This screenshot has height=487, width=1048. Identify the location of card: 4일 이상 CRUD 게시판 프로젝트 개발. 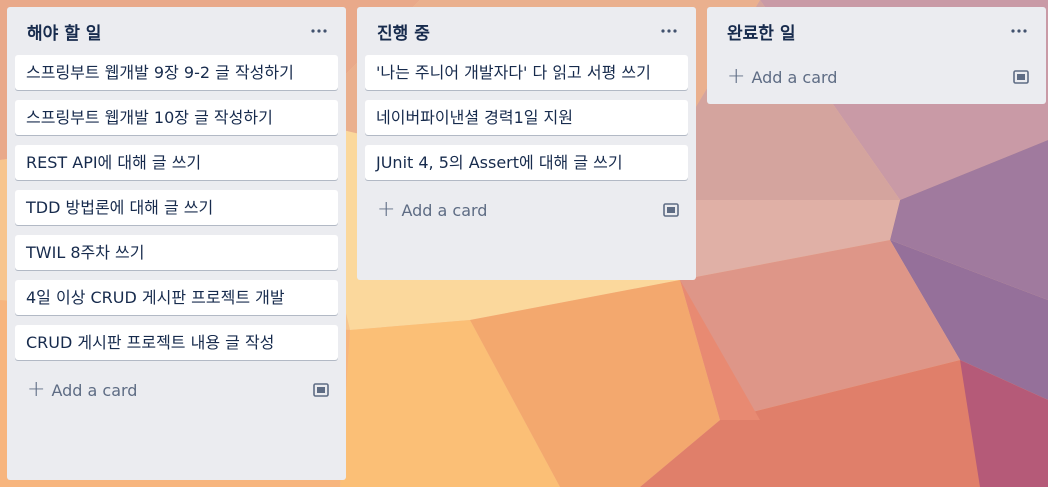
(176, 297).